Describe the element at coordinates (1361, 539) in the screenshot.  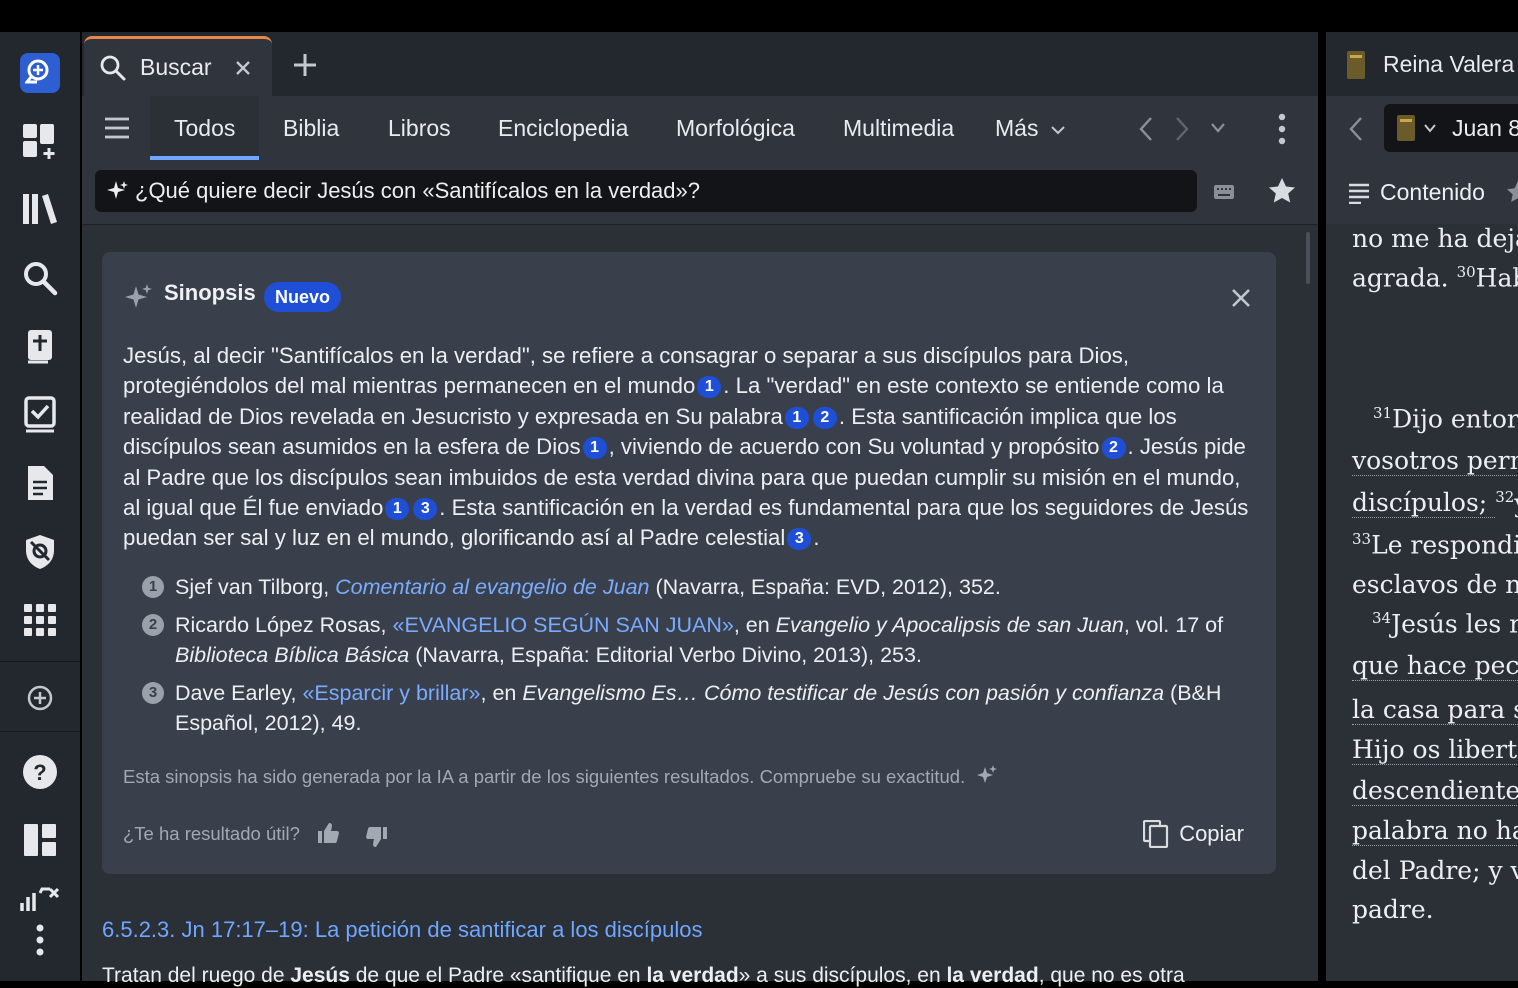
I see `verse-number: 33` at that location.